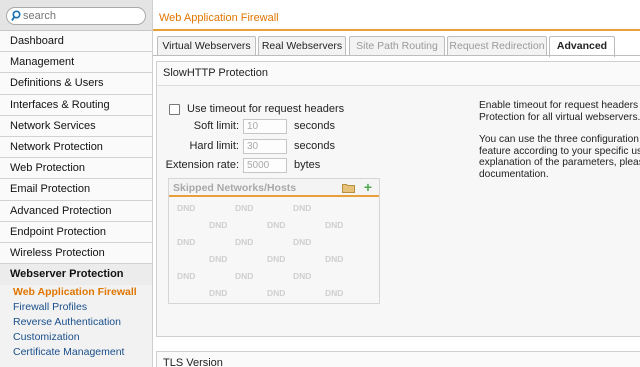 The width and height of the screenshot is (640, 367). What do you see at coordinates (368, 187) in the screenshot?
I see `add-icon: +` at bounding box center [368, 187].